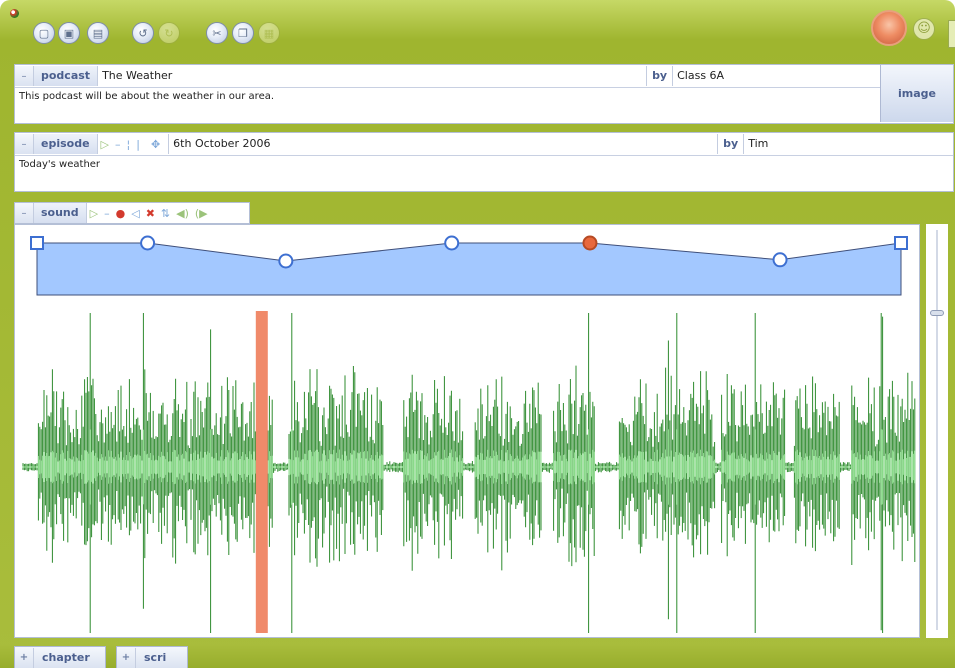 The width and height of the screenshot is (955, 668). Describe the element at coordinates (24, 76) in the screenshot. I see `podcast-collapse-button: –` at that location.